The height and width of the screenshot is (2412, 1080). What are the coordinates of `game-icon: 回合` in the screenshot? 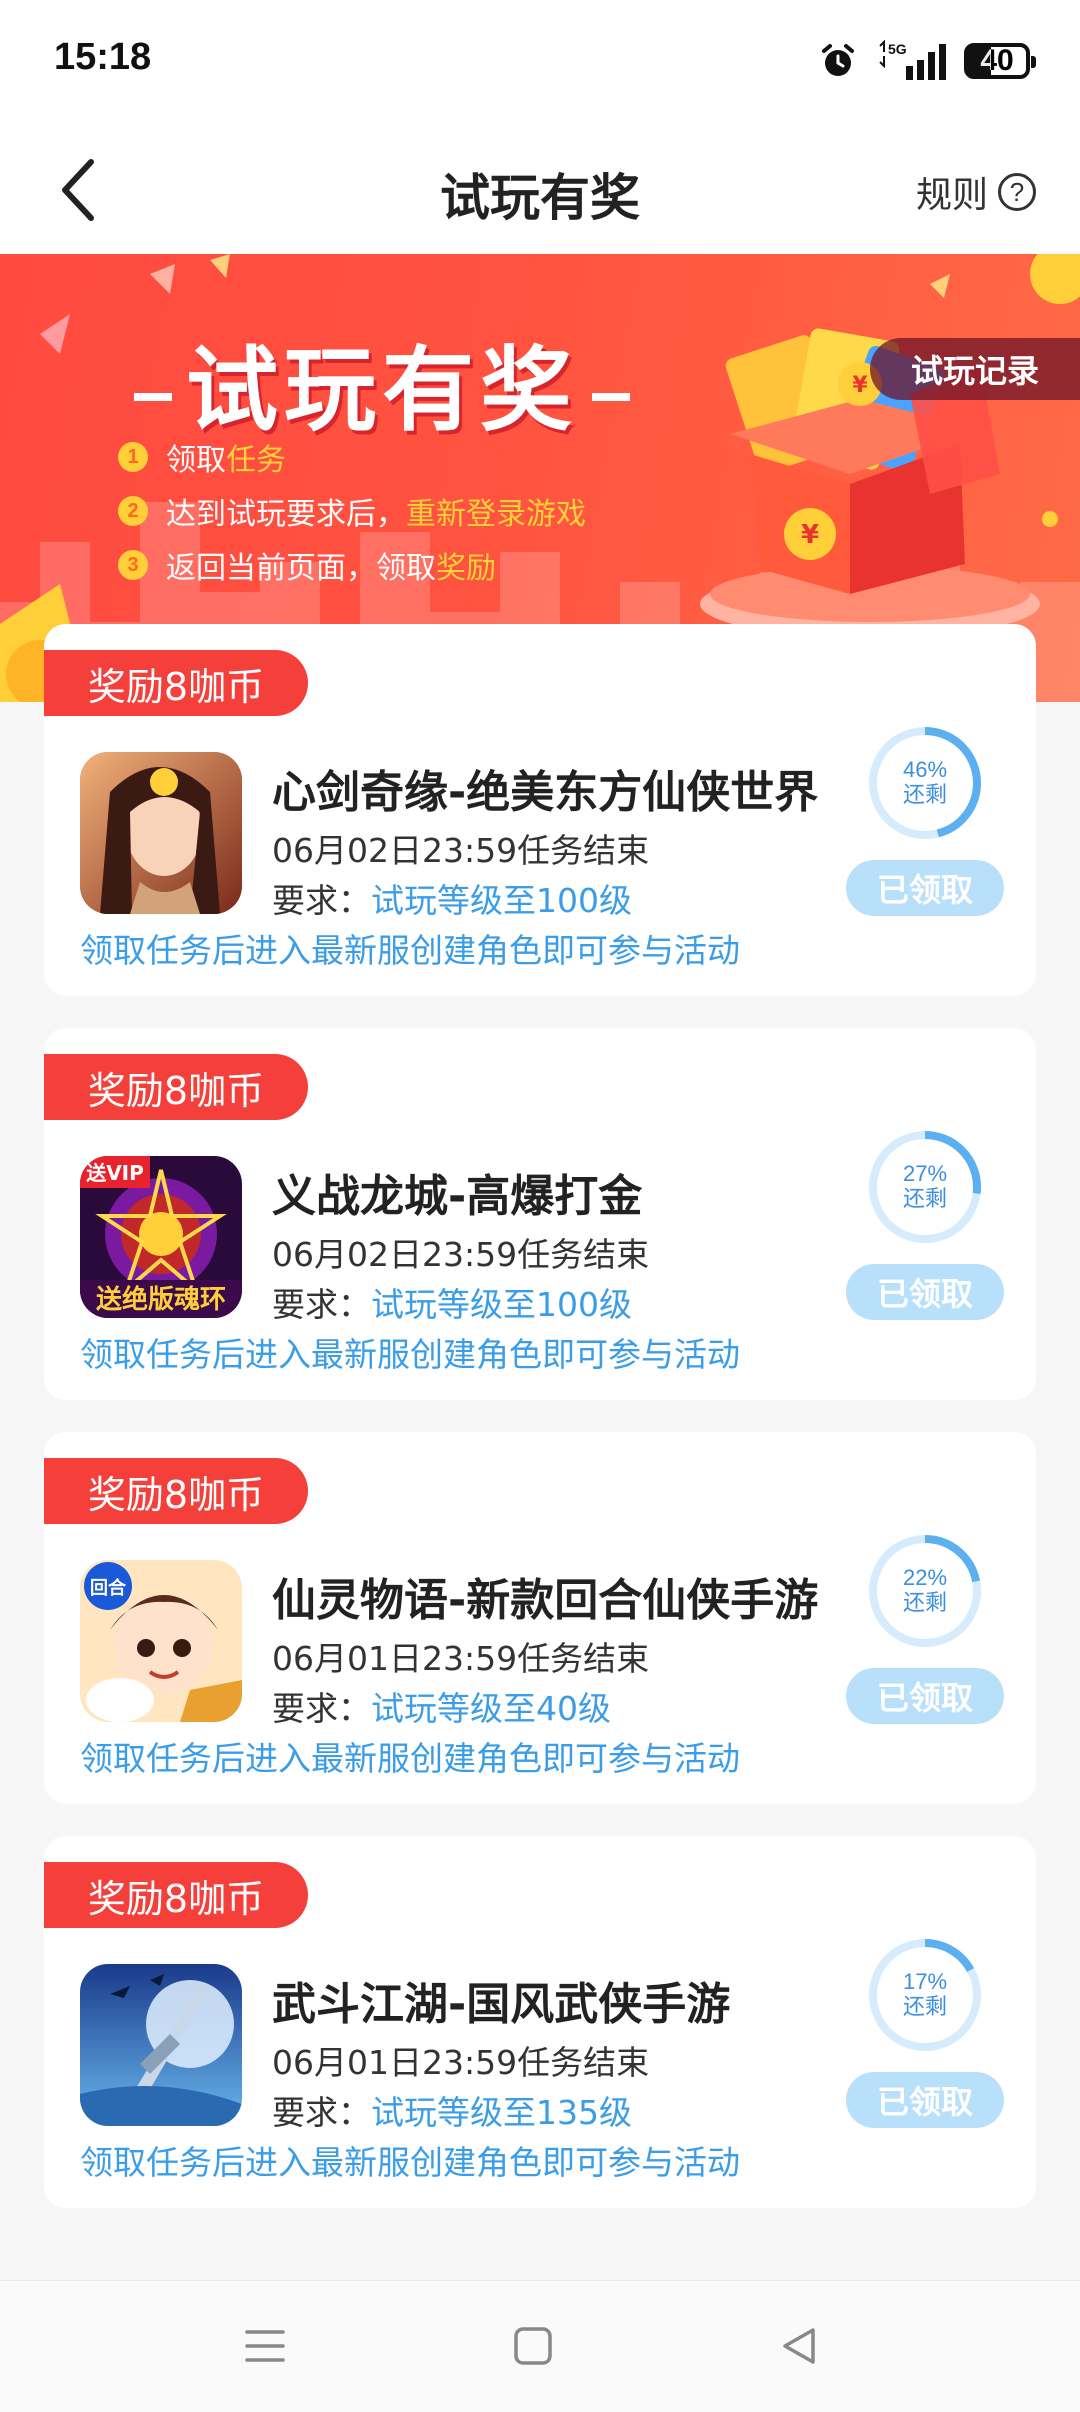 It's located at (161, 1641).